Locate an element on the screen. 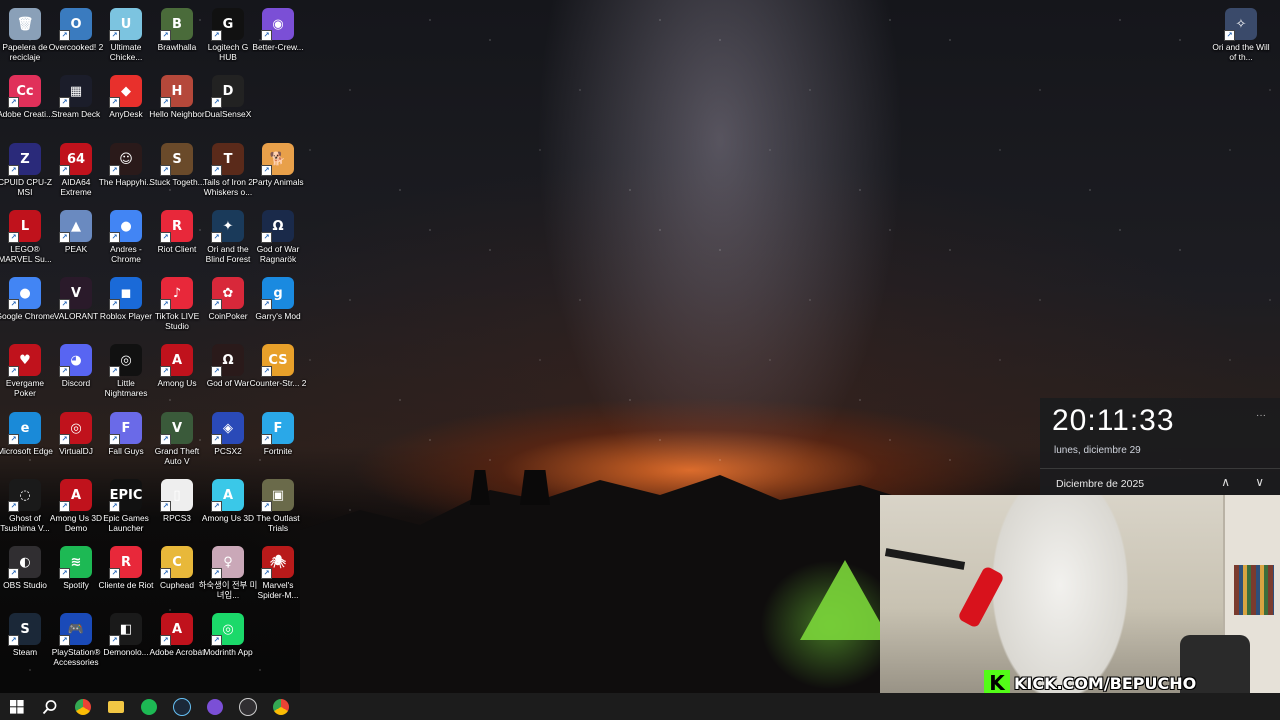 This screenshot has height=720, width=1280. desktop-icon: 🐕 ↗ Party Animals is located at coordinates (278, 172).